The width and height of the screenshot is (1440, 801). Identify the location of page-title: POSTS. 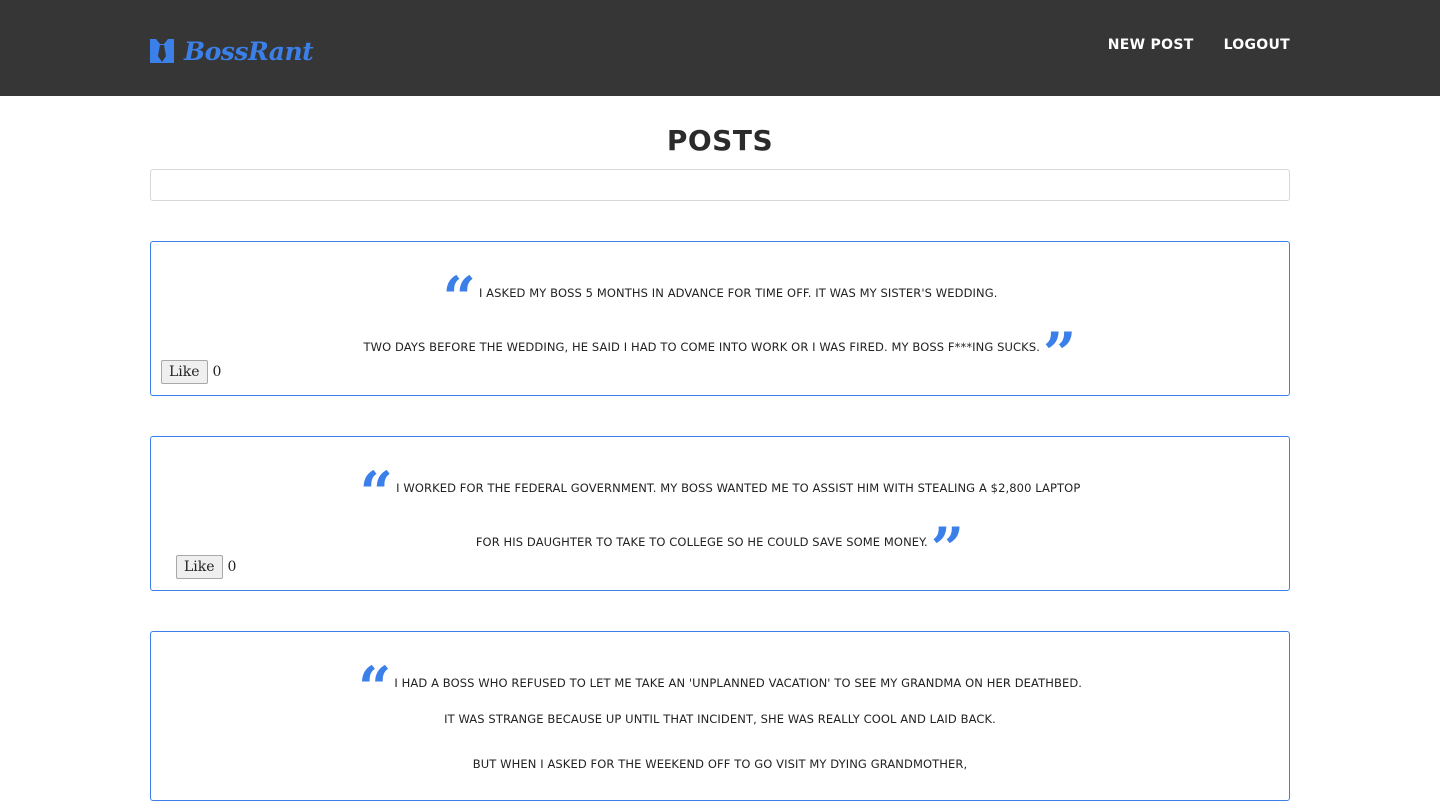
(720, 140).